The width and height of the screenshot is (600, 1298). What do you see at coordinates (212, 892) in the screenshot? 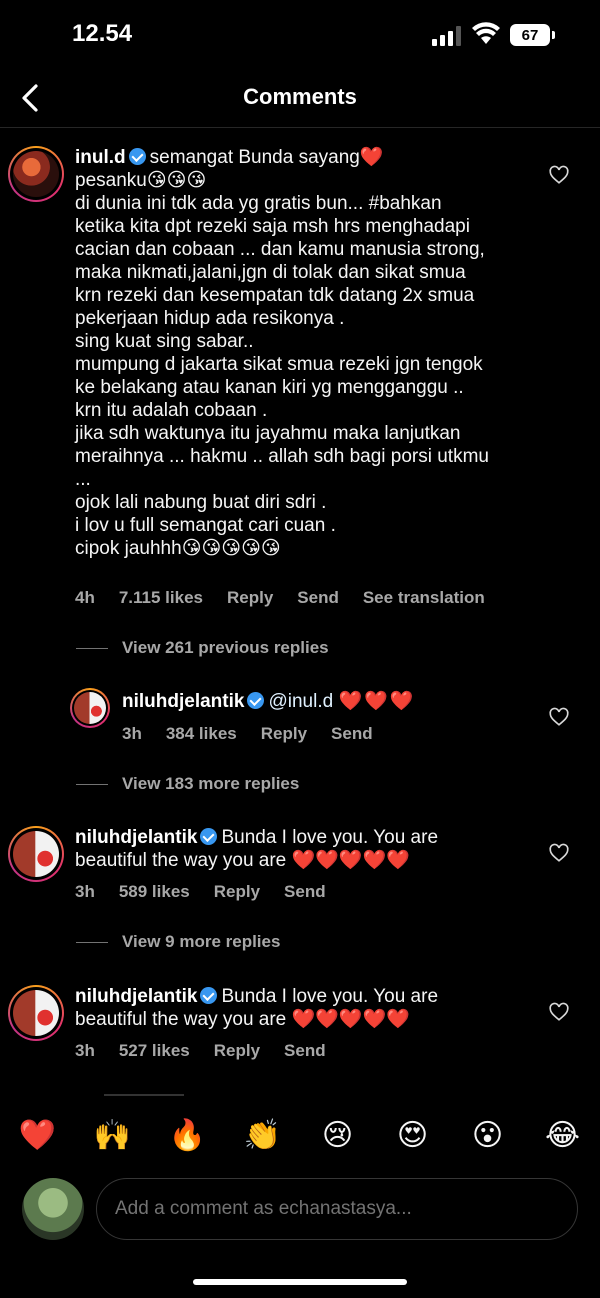
I see `comment-meta: 3h 589 likes Reply Send` at bounding box center [212, 892].